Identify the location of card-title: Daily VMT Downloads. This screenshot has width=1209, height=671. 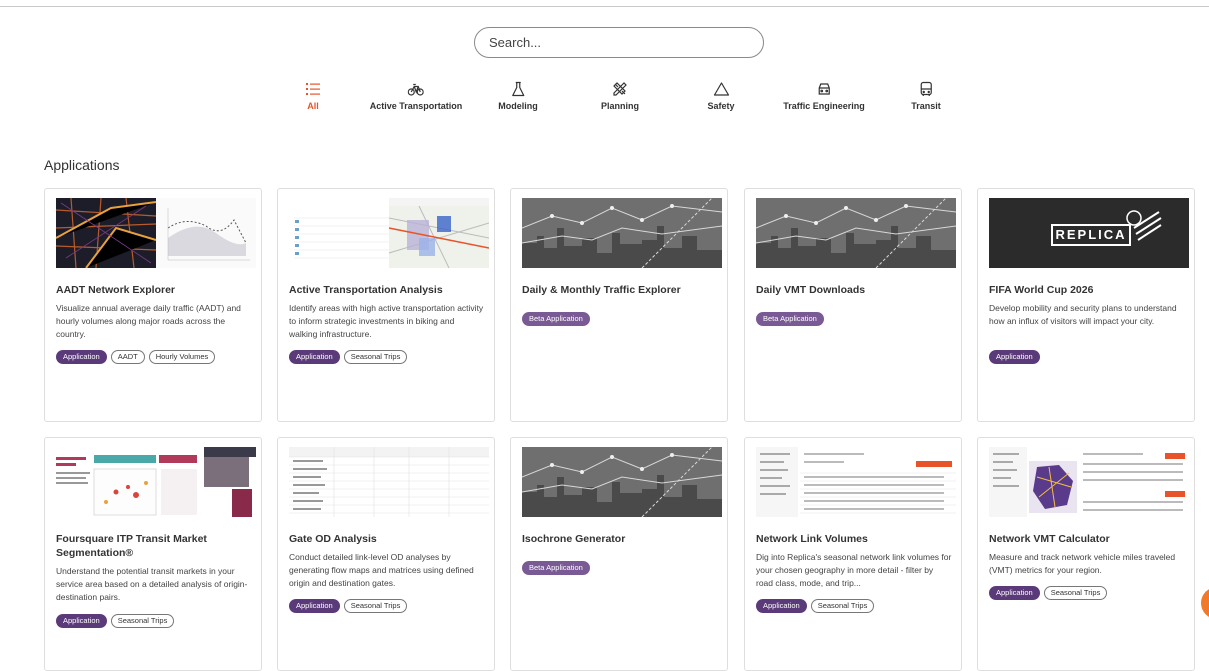
(811, 290).